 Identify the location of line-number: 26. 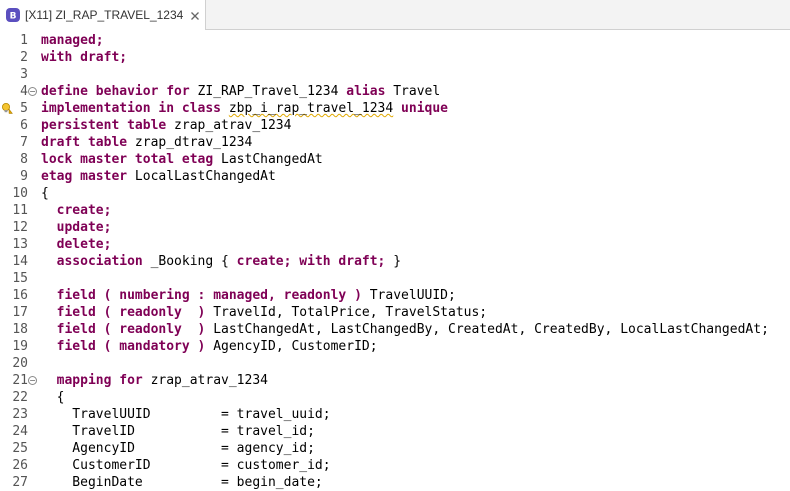
(20, 465).